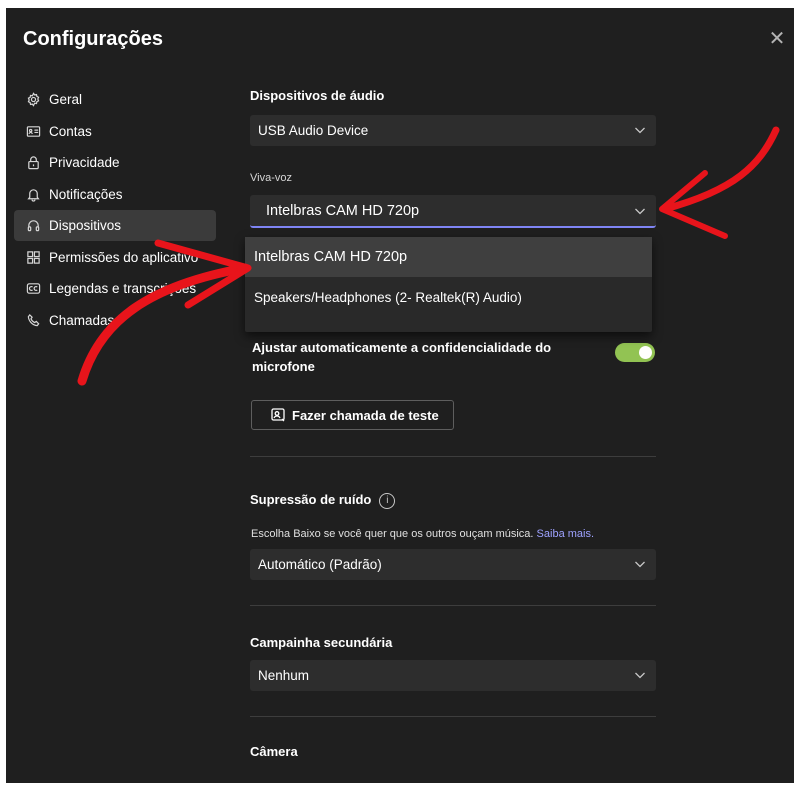  Describe the element at coordinates (33, 257) in the screenshot. I see `apps-icon` at that location.